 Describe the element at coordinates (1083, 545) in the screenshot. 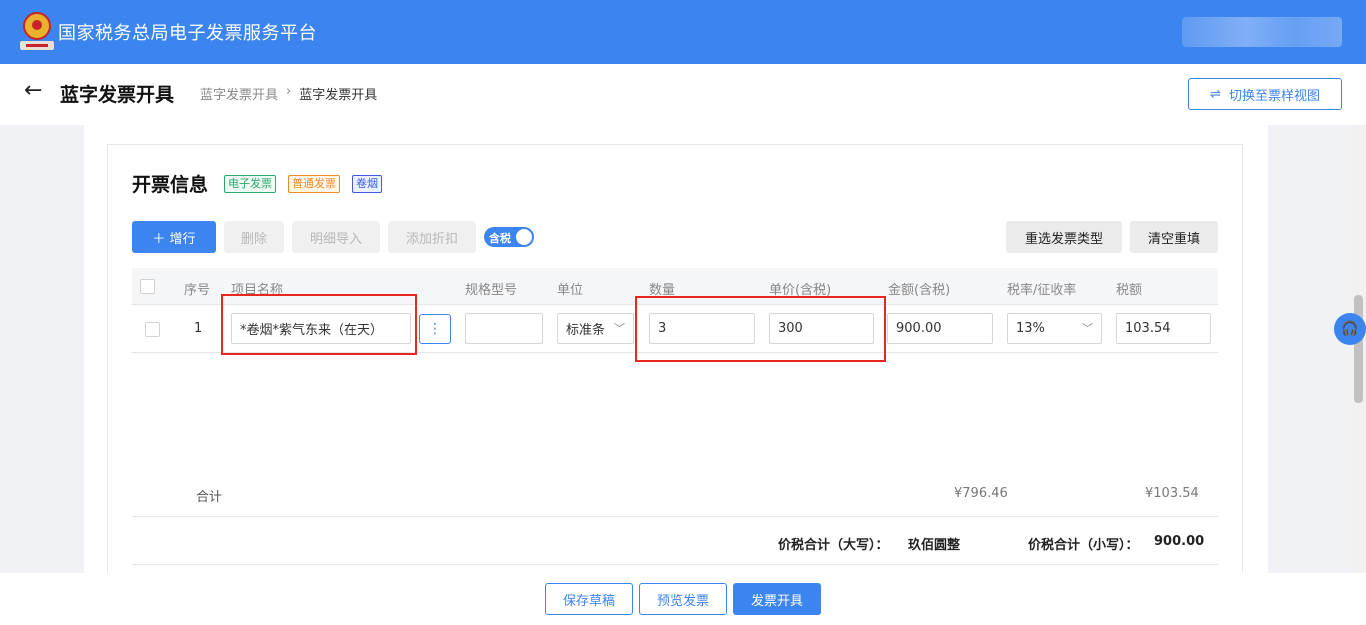

I see `grand-total-lower-label: 价税合计（小写）：` at that location.